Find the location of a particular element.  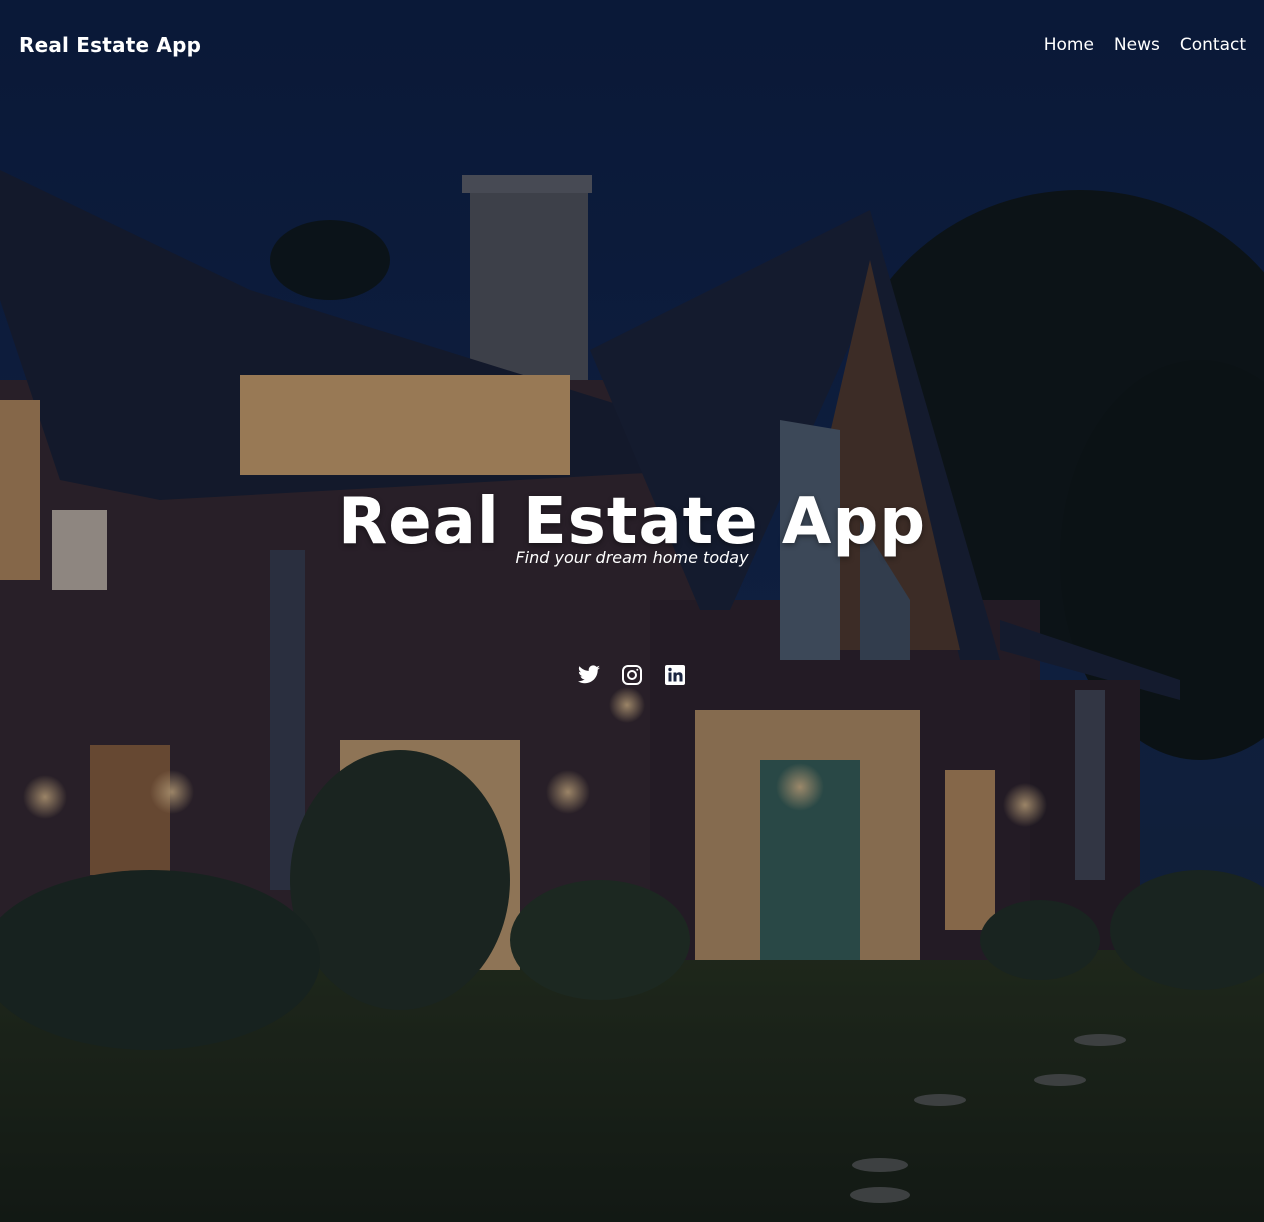

social-links is located at coordinates (632, 675).